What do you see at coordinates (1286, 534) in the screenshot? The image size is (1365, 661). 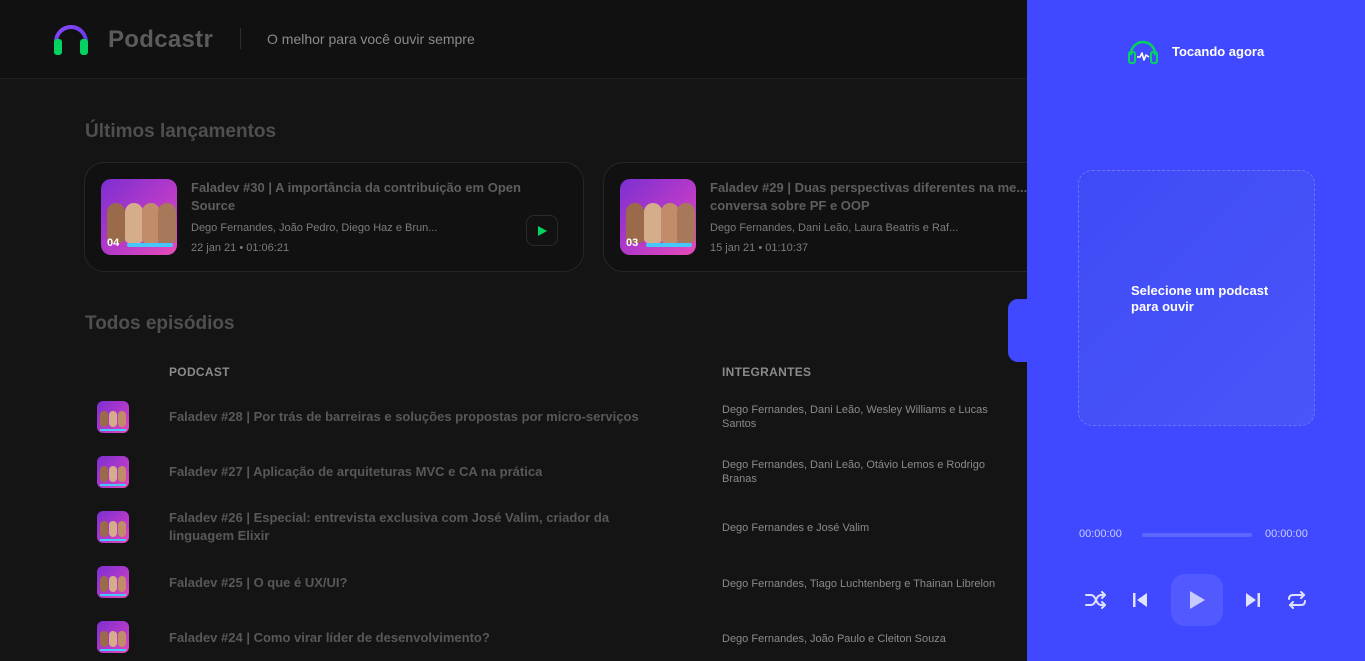 I see `total-time: 00:00:00` at bounding box center [1286, 534].